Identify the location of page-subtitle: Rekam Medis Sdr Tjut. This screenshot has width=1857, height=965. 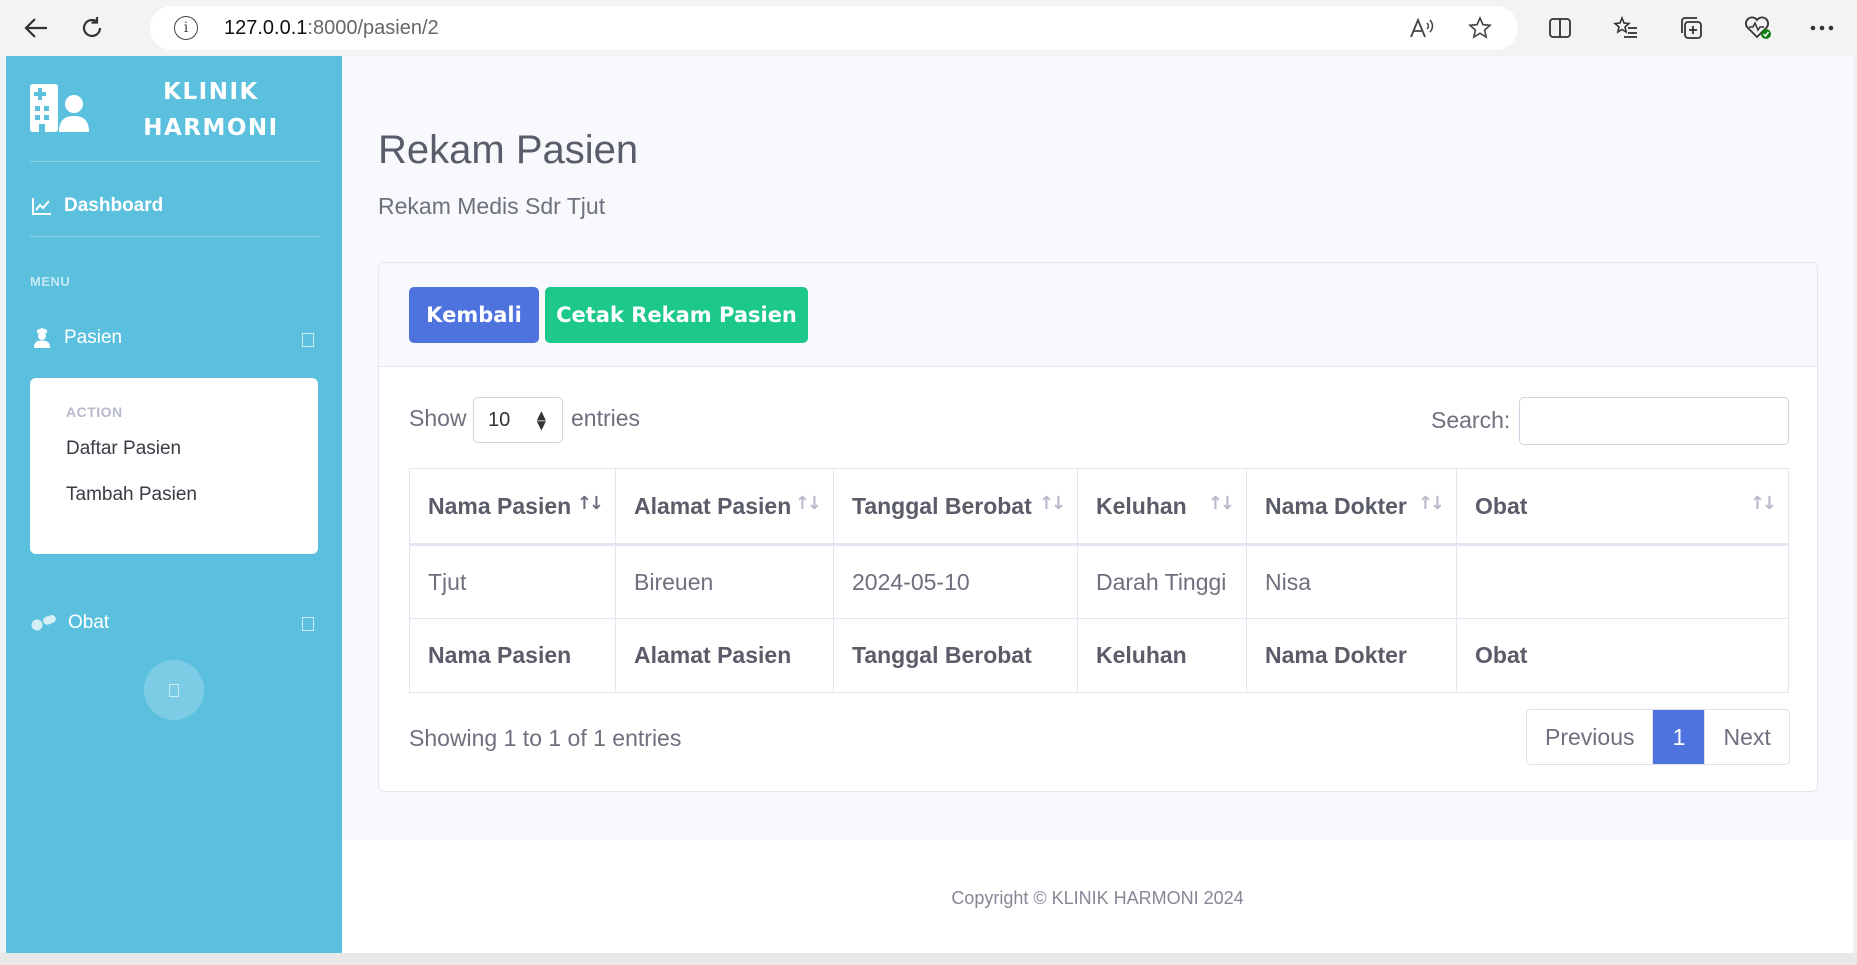
(492, 206).